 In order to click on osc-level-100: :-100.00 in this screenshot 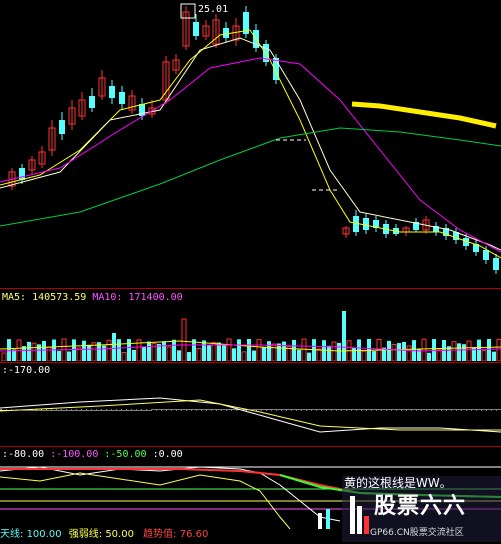, I will do `click(74, 454)`.